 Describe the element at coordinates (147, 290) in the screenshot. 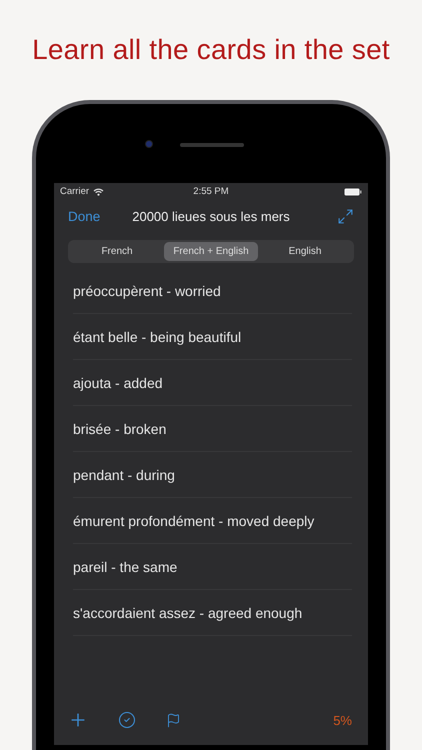

I see `card-text: préoccupèrent - worried` at that location.